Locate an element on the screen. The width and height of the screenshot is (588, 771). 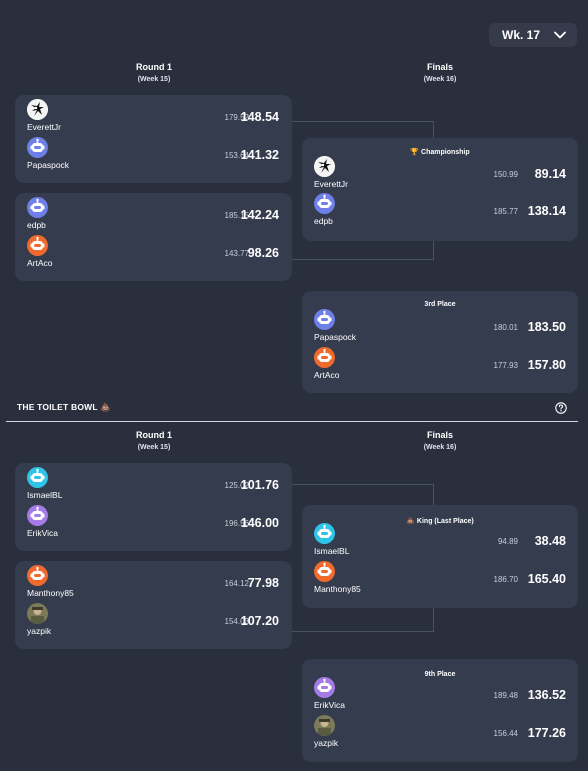
team-row: ArtAco 143.77 98.26 is located at coordinates (153, 254).